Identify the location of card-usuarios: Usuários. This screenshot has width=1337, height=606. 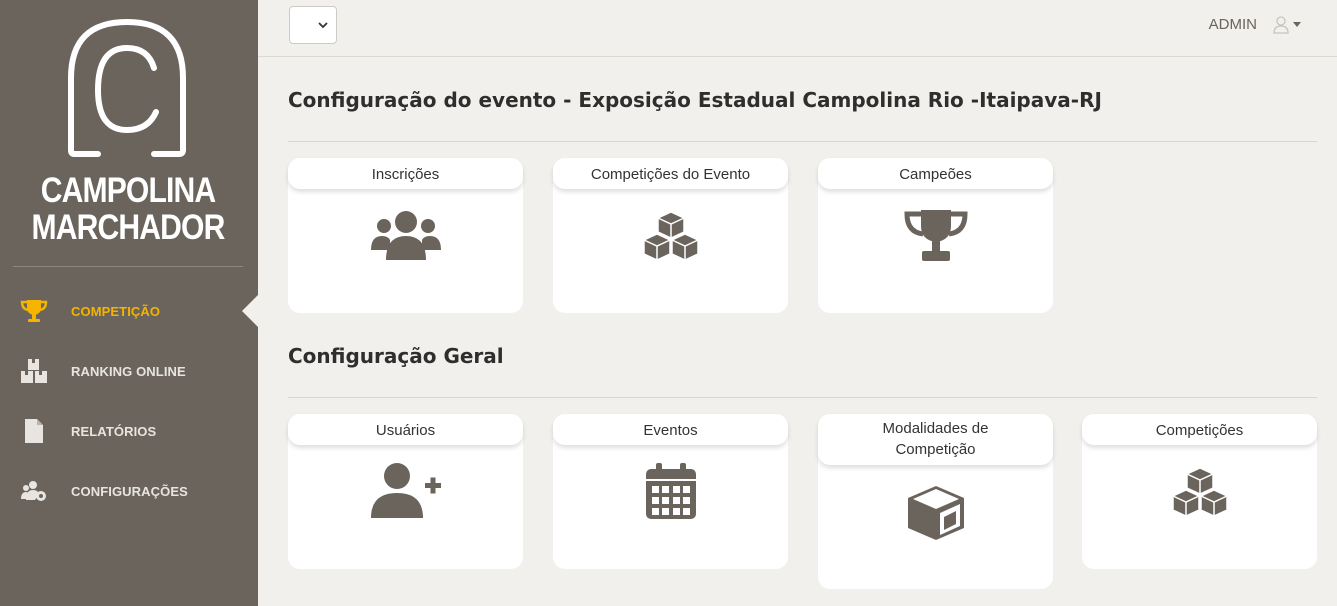
(405, 491).